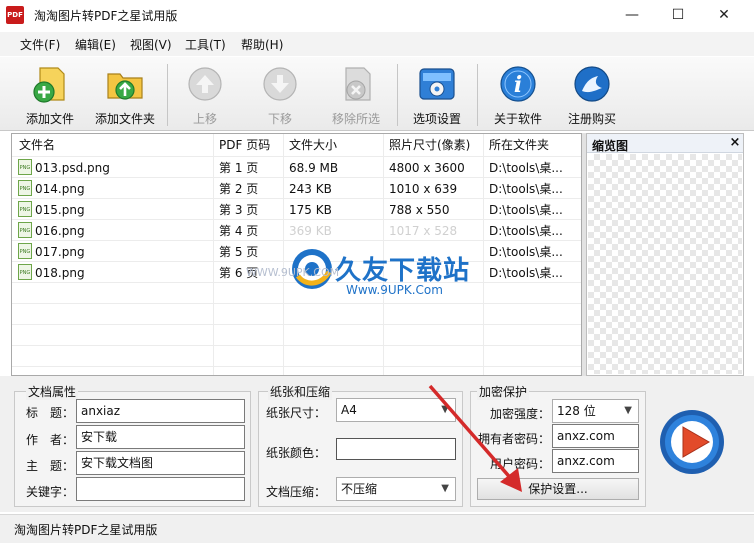  What do you see at coordinates (205, 84) in the screenshot?
I see `arrow-up-icon` at bounding box center [205, 84].